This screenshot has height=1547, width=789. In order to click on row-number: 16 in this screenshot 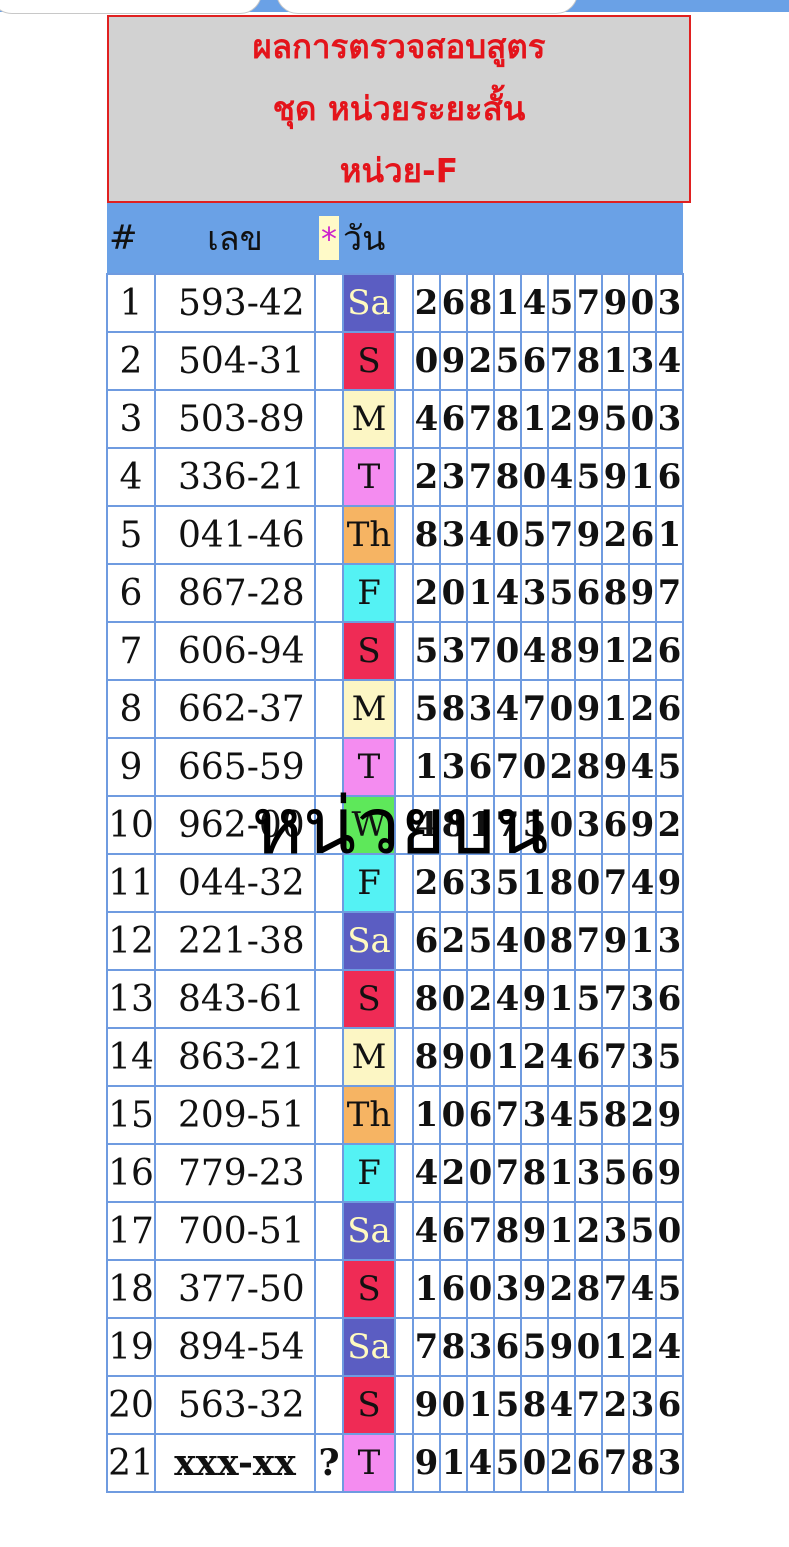, I will do `click(131, 1173)`.